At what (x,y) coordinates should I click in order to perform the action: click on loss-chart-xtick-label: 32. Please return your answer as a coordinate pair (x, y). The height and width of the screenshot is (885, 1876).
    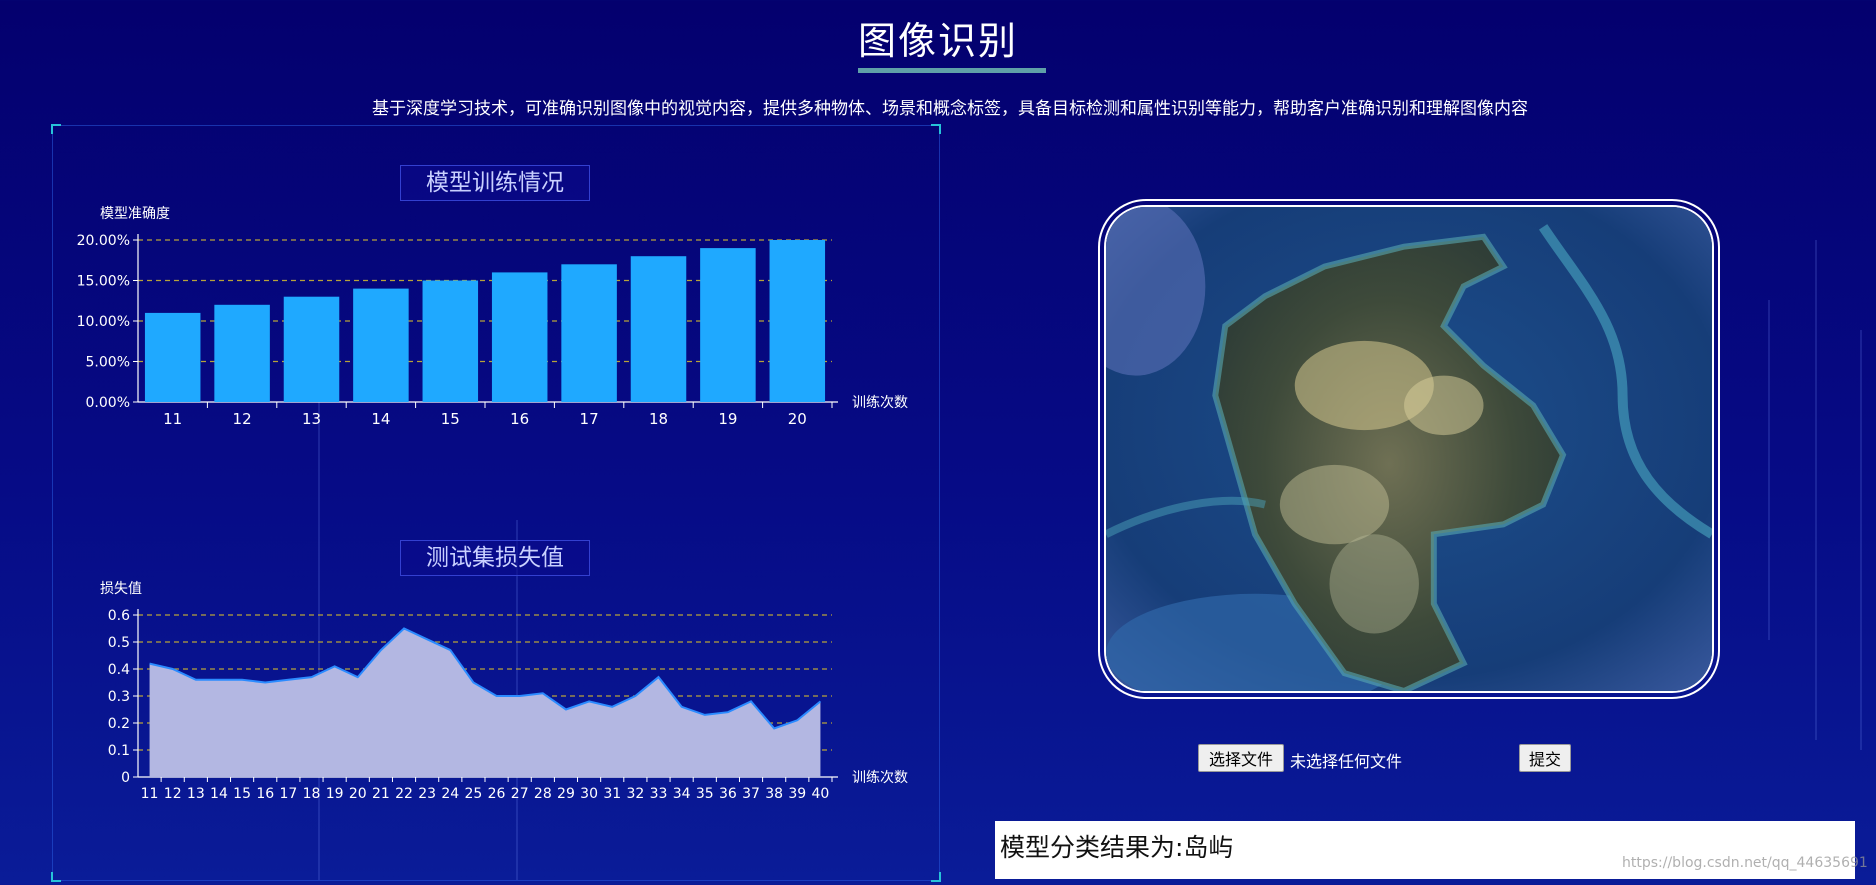
    Looking at the image, I should click on (635, 794).